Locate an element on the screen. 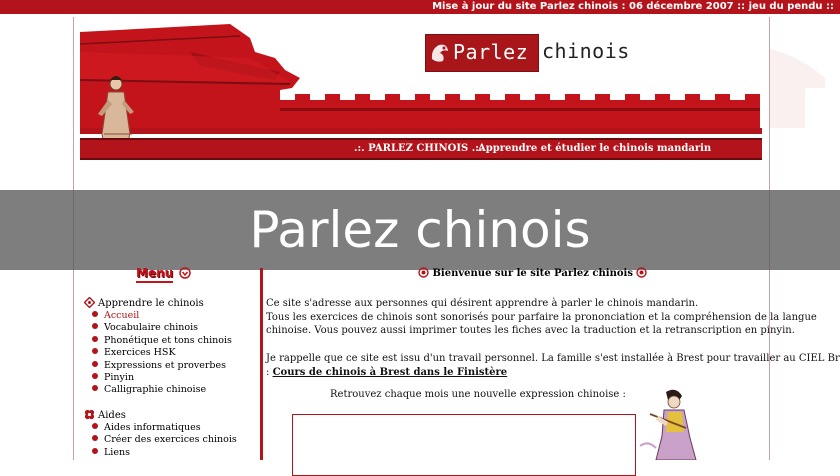  menu-arrow-icon is located at coordinates (185, 273).